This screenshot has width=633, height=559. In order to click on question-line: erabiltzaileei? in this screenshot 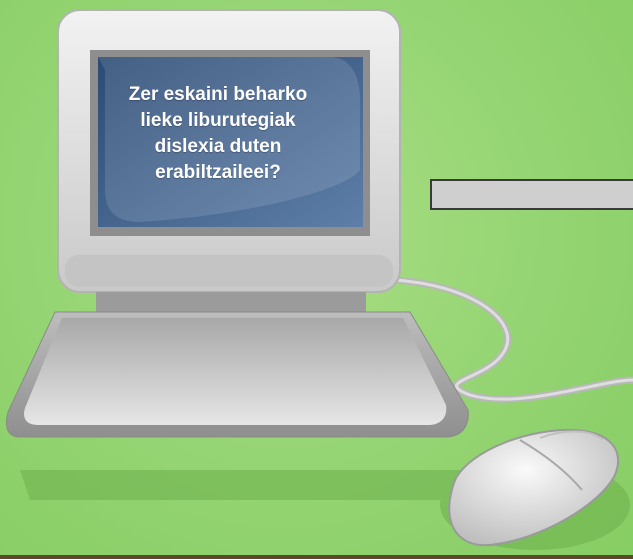, I will do `click(218, 172)`.